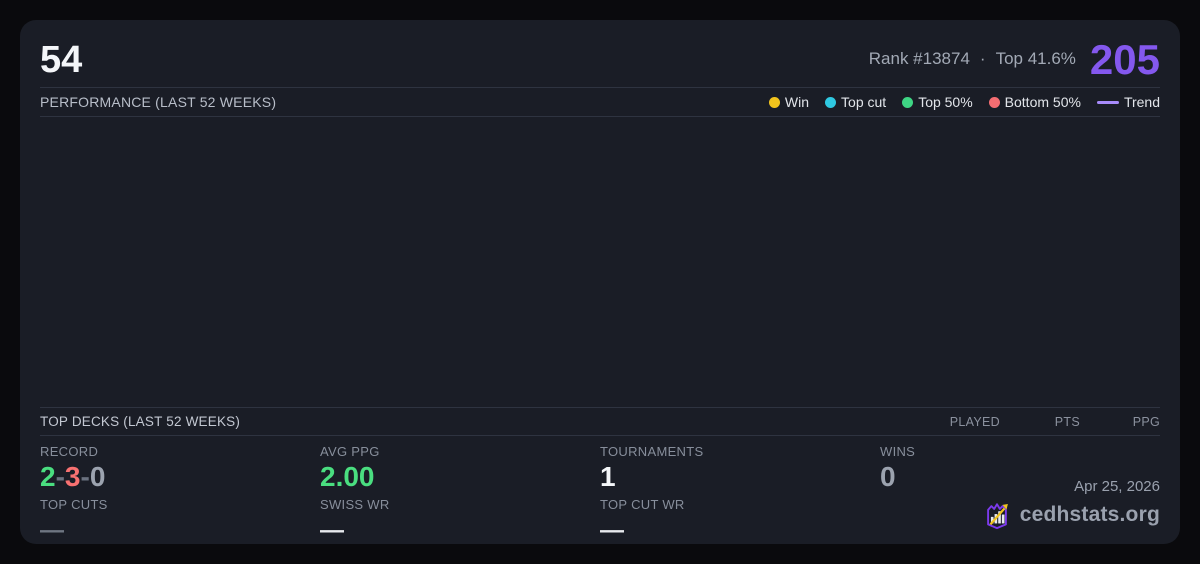  I want to click on topdecks-header: TOP DECKS (LAST 52 WEEKS) PLAYED PTS PPG, so click(600, 421).